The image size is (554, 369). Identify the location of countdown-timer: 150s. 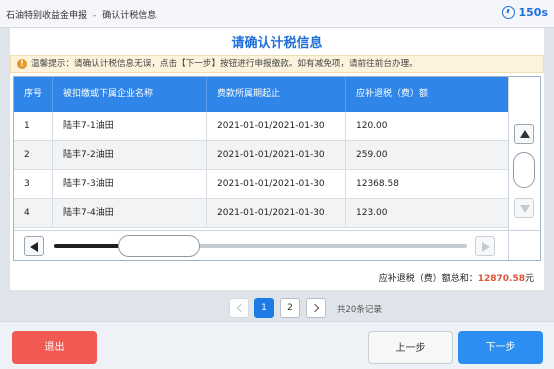
(525, 12).